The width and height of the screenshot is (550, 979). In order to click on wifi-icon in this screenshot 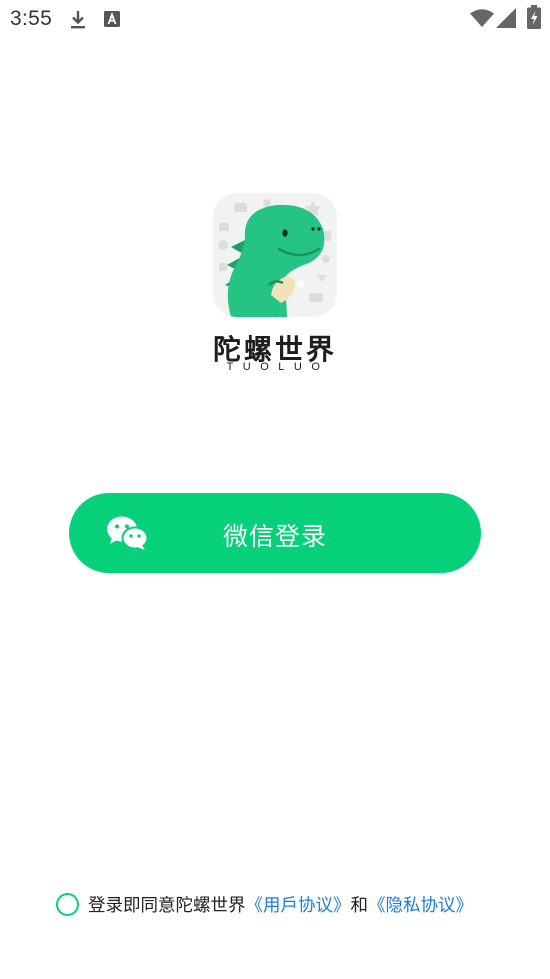, I will do `click(482, 18)`.